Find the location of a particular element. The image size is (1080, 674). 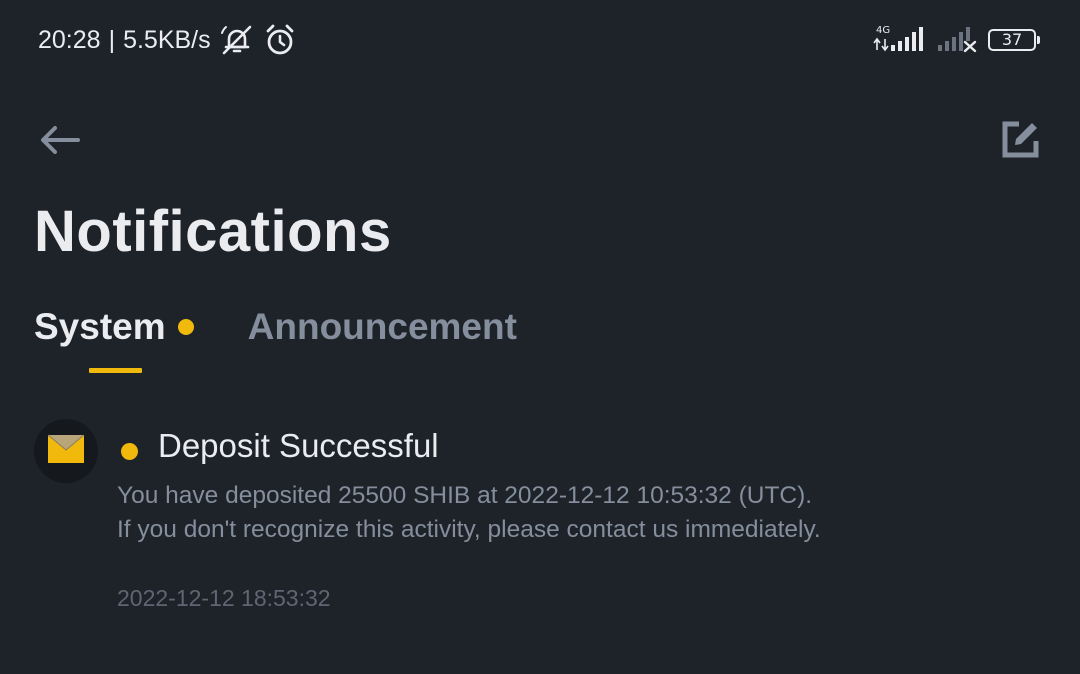

tab-announcement: Announcement is located at coordinates (382, 327).